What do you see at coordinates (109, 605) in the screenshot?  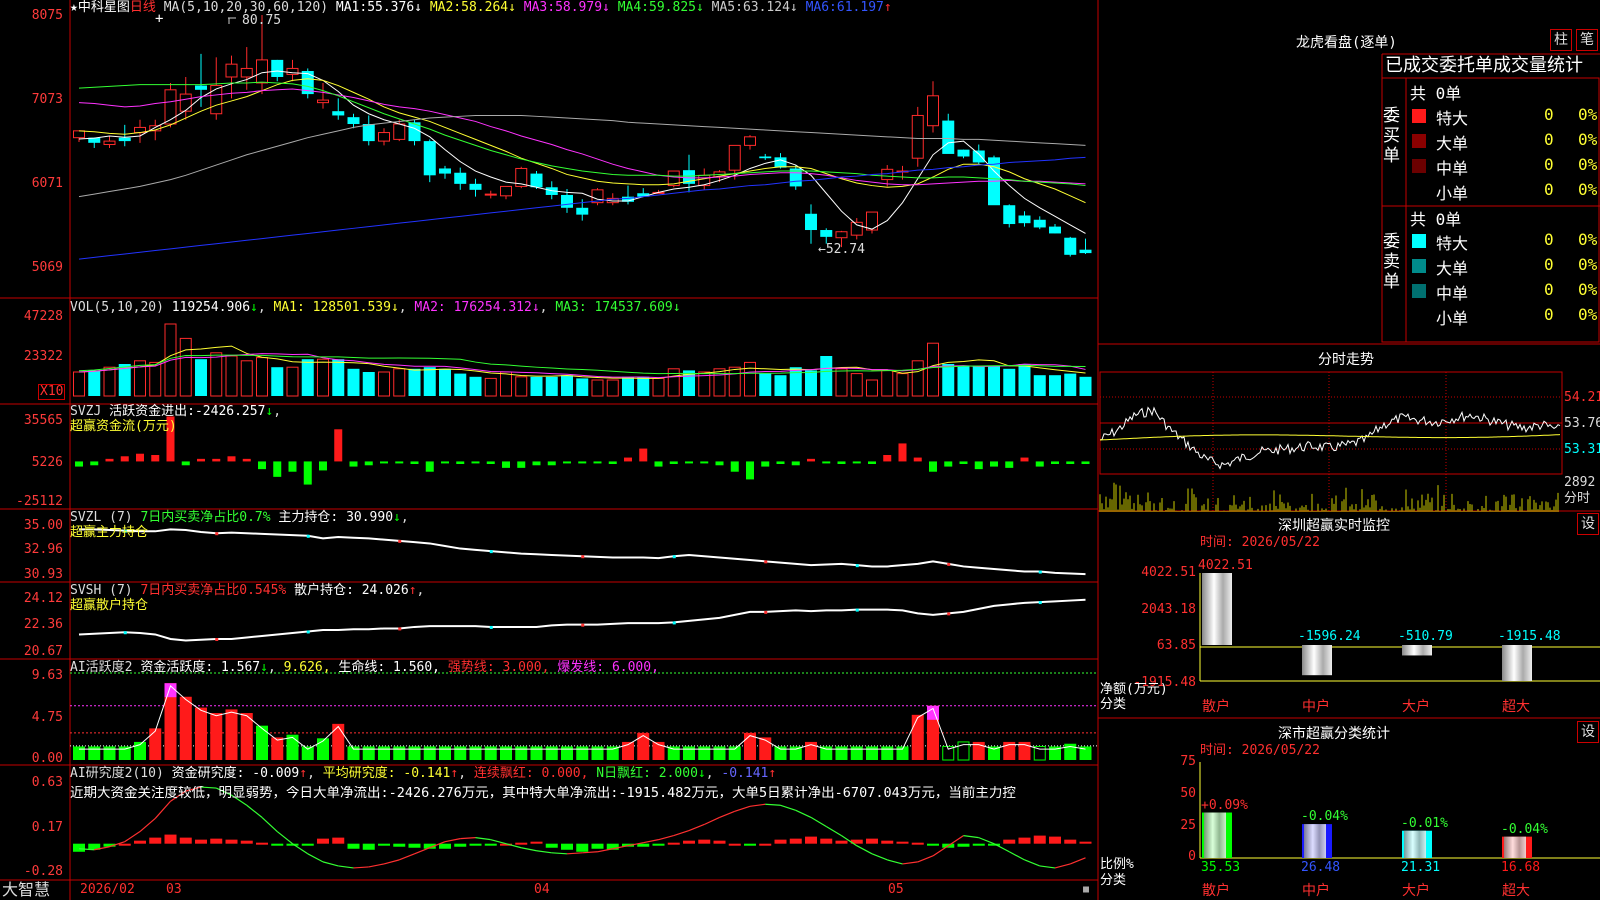 I see `svsh-subtitle: 超赢散户持仓` at bounding box center [109, 605].